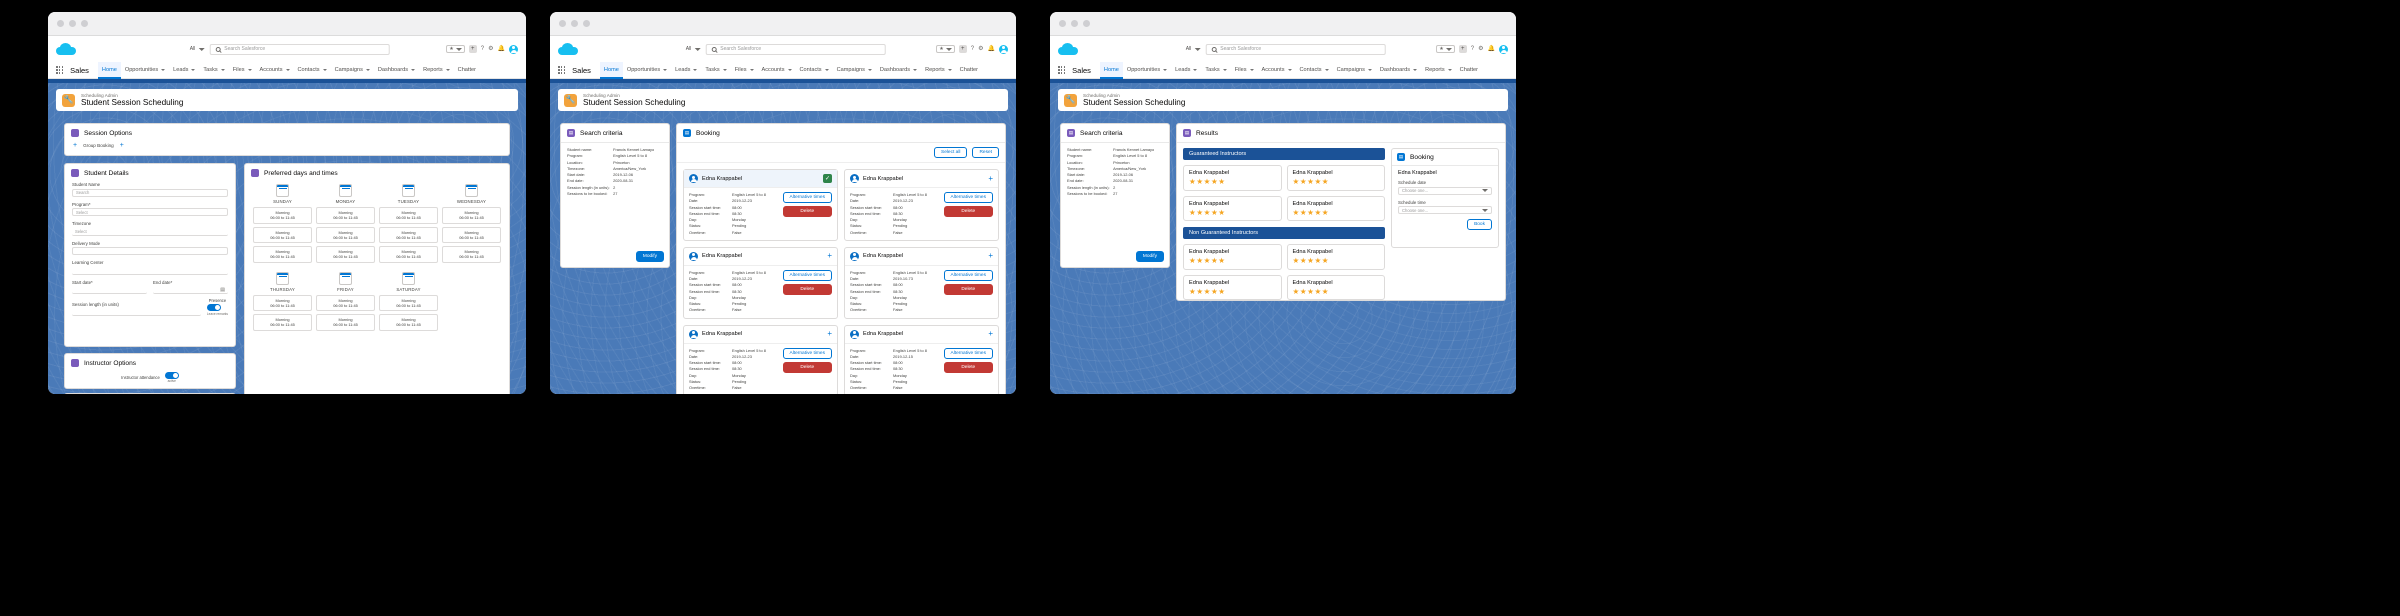 This screenshot has height=616, width=2400. What do you see at coordinates (795, 49) in the screenshot?
I see `search-input: Search Salesforce` at bounding box center [795, 49].